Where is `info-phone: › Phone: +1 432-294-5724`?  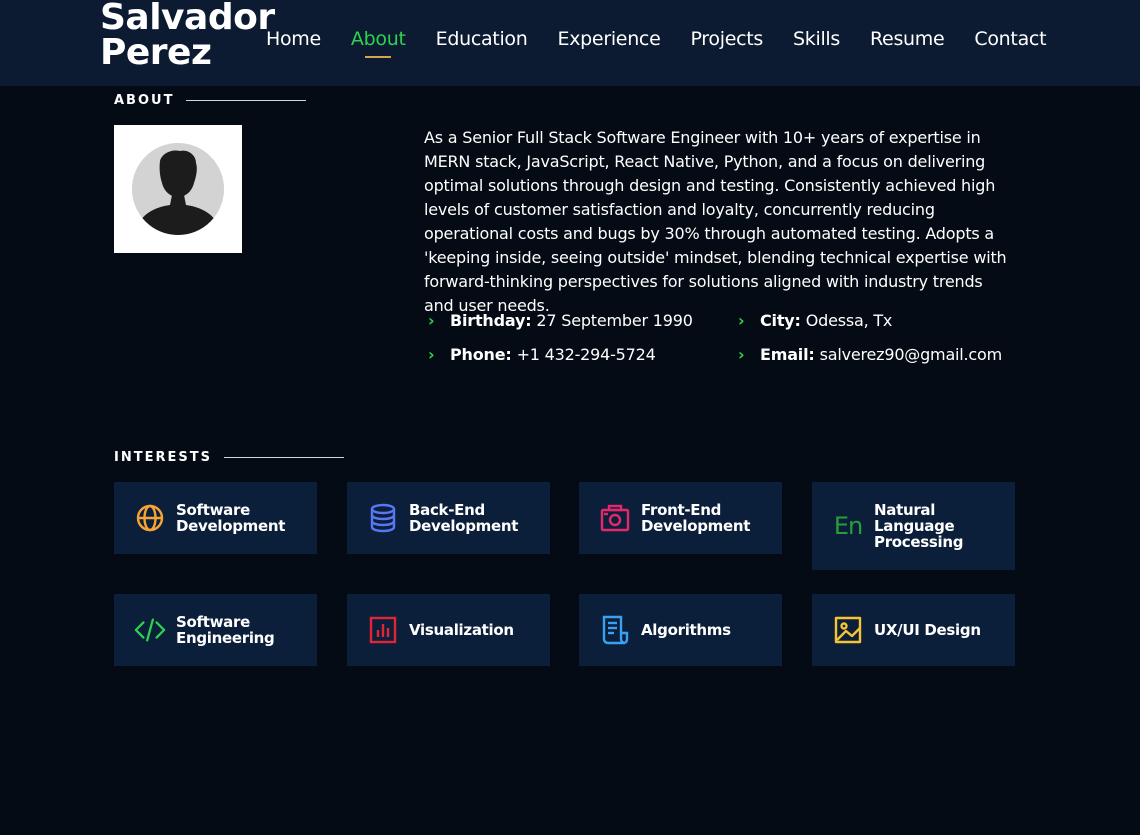 info-phone: › Phone: +1 432-294-5724 is located at coordinates (540, 354).